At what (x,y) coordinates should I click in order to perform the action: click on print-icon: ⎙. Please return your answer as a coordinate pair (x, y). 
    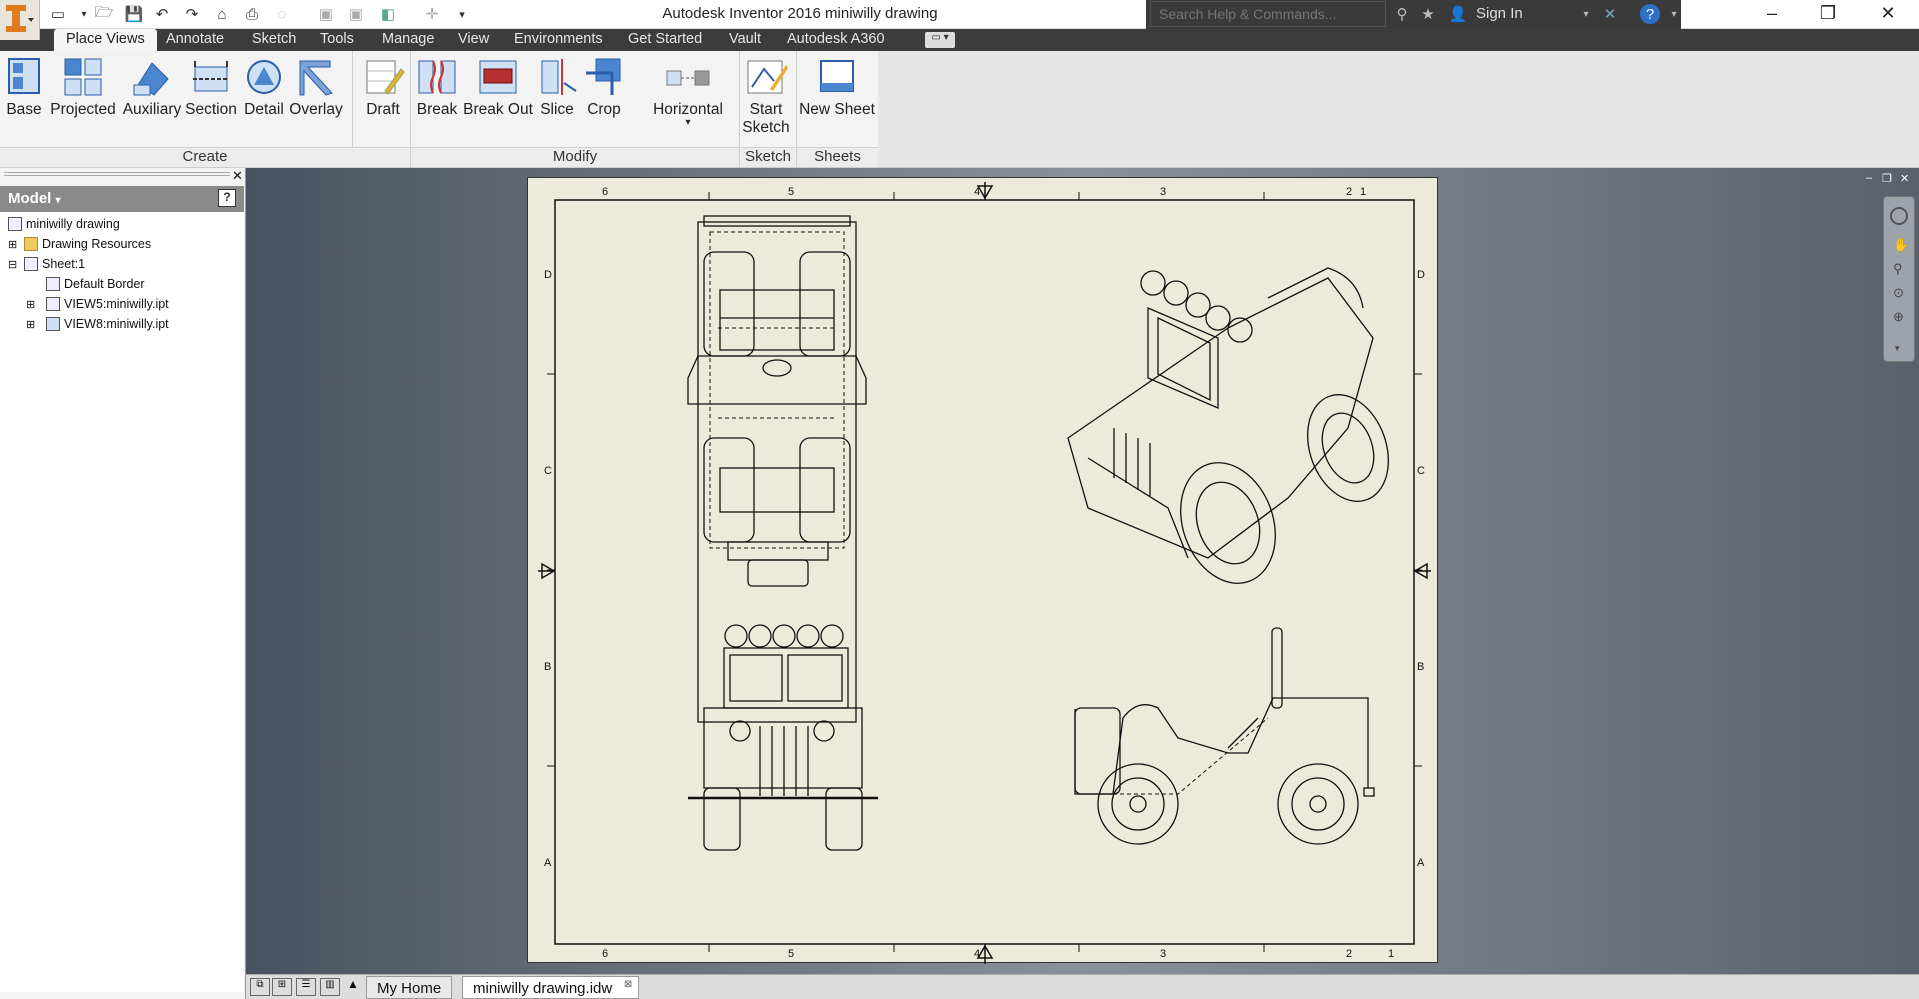
    Looking at the image, I should click on (252, 14).